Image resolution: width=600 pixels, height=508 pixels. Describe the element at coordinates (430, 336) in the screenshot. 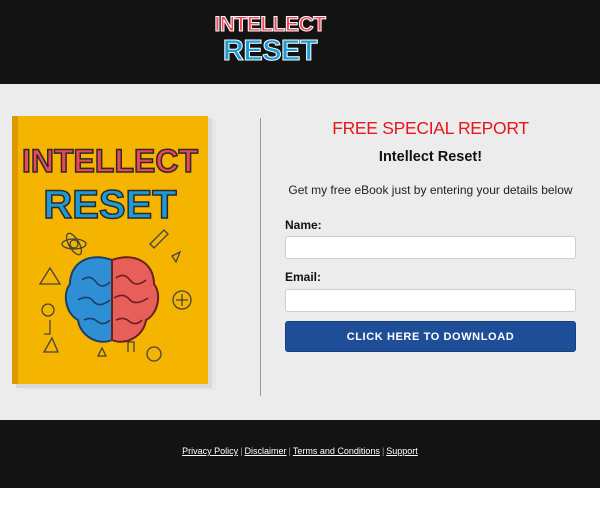

I see `download-button: CLICK HERE TO DOWNLOAD` at that location.